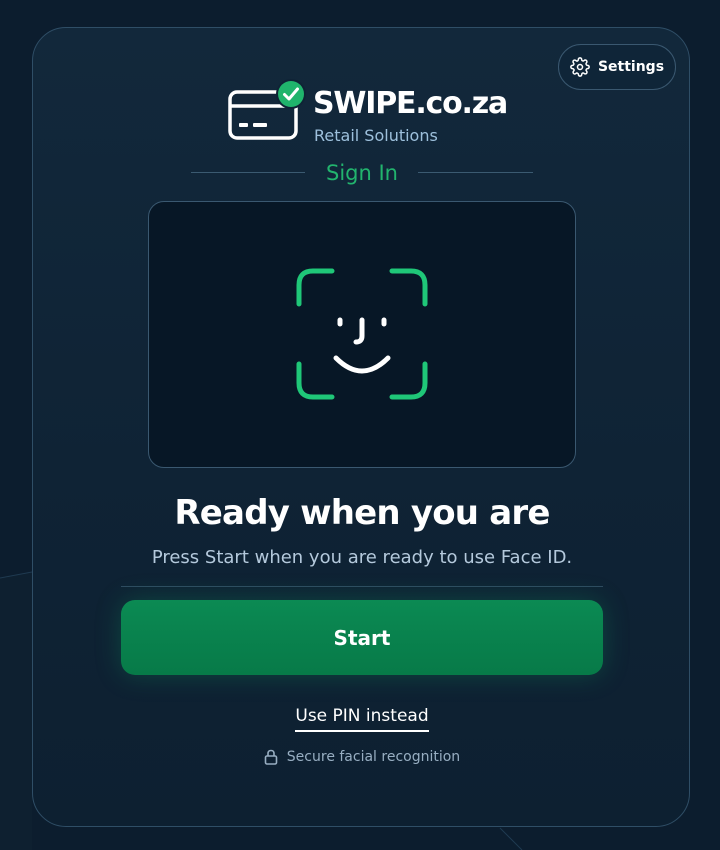  I want to click on gear-icon, so click(580, 67).